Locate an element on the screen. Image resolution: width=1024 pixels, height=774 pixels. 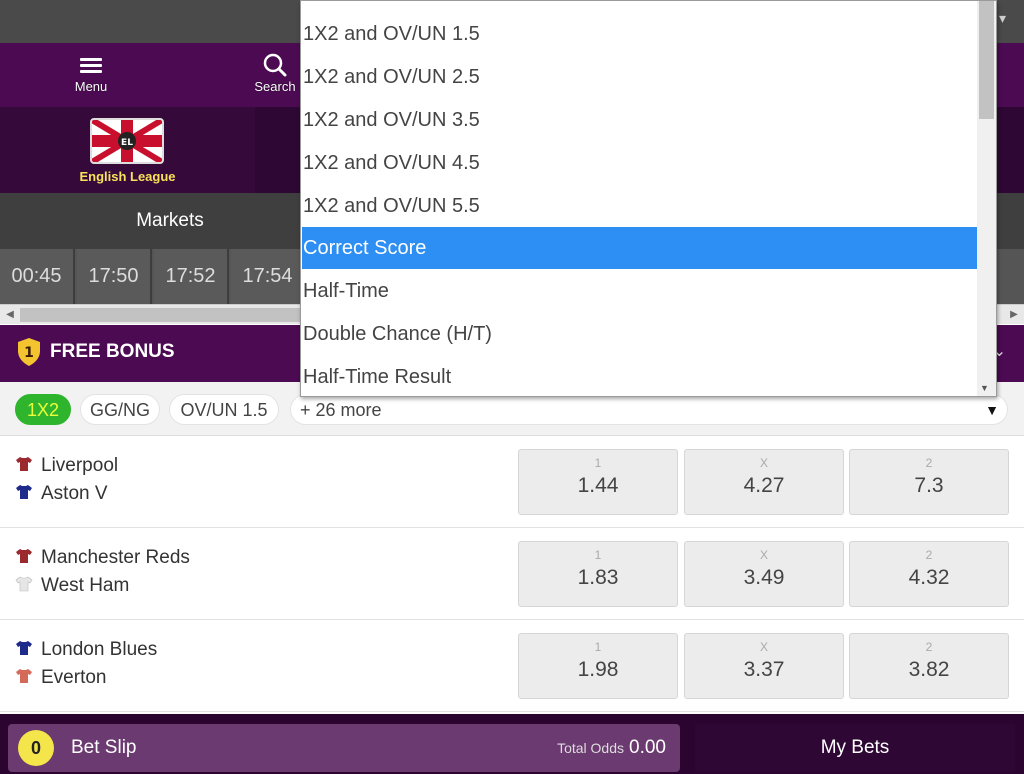
away-team: West Ham is located at coordinates (72, 586).